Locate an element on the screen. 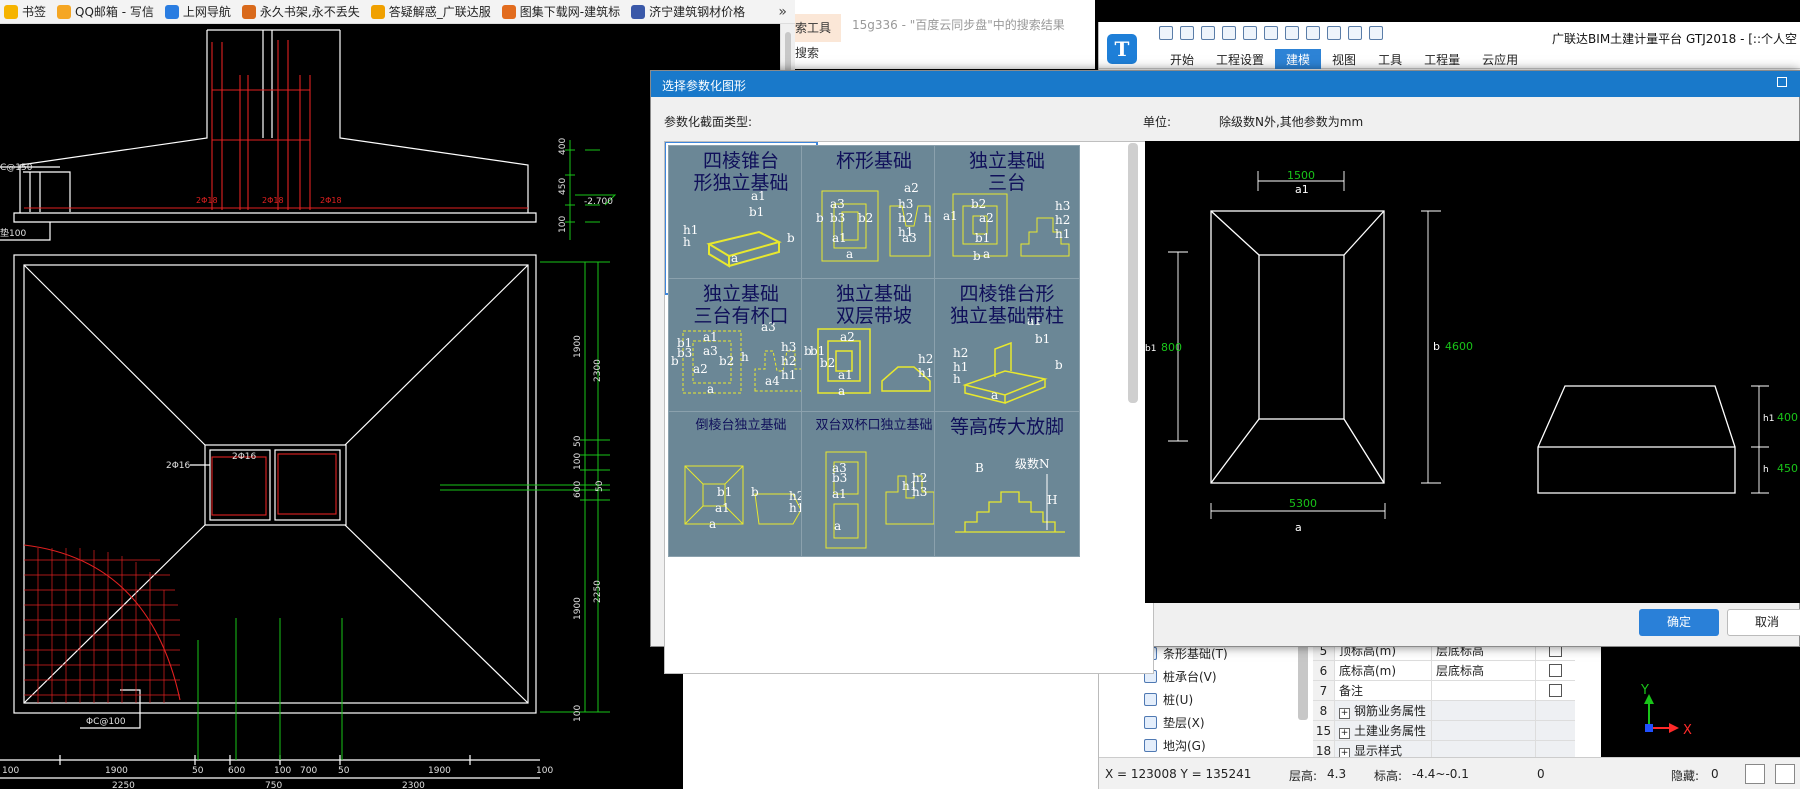 Image resolution: width=1800 pixels, height=789 pixels. shape-tile: a2 a3 b2 b3 b a1 a h3 h2 h1 h a3 杯形基础 is located at coordinates (874, 218).